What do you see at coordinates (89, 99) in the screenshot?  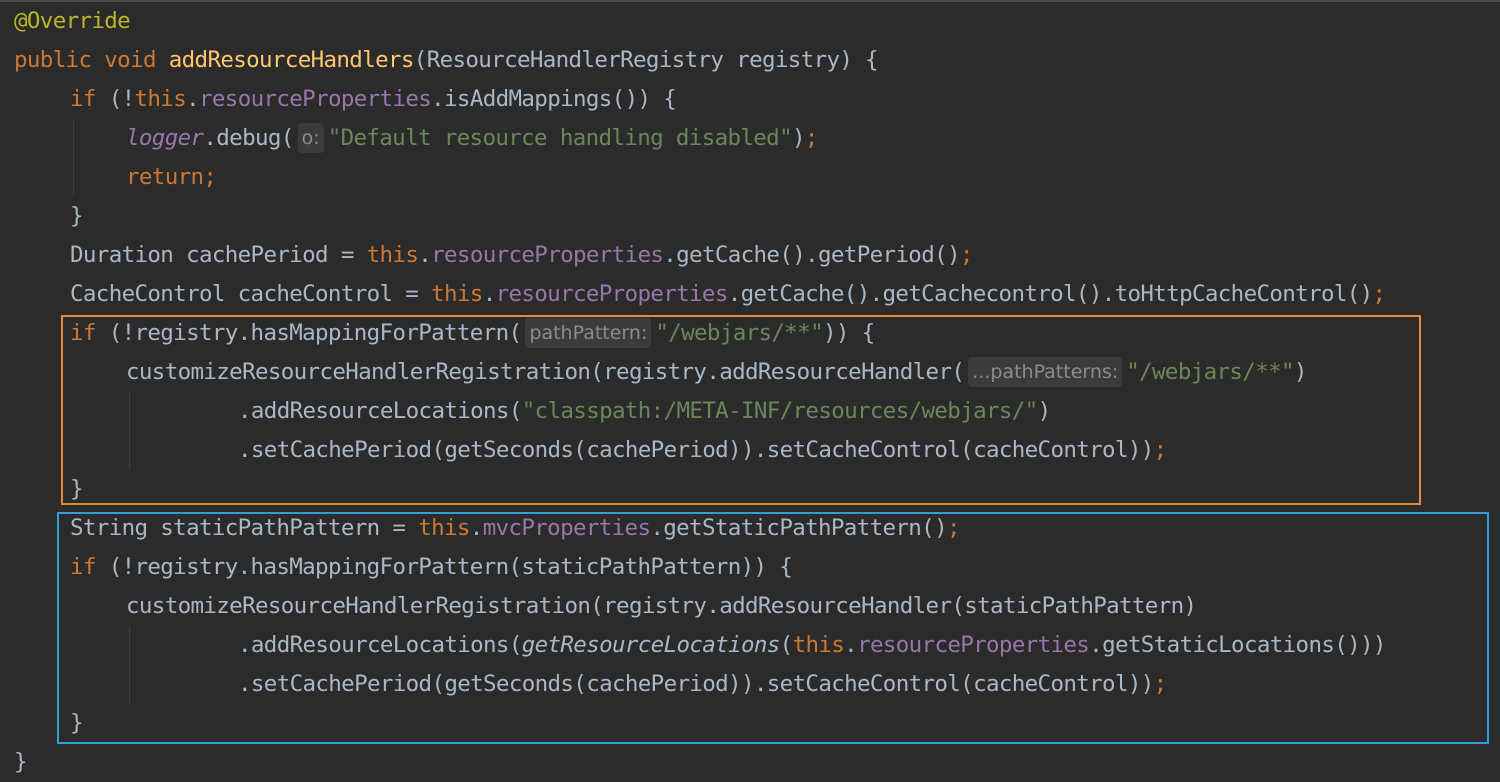 I see `code-token: if` at bounding box center [89, 99].